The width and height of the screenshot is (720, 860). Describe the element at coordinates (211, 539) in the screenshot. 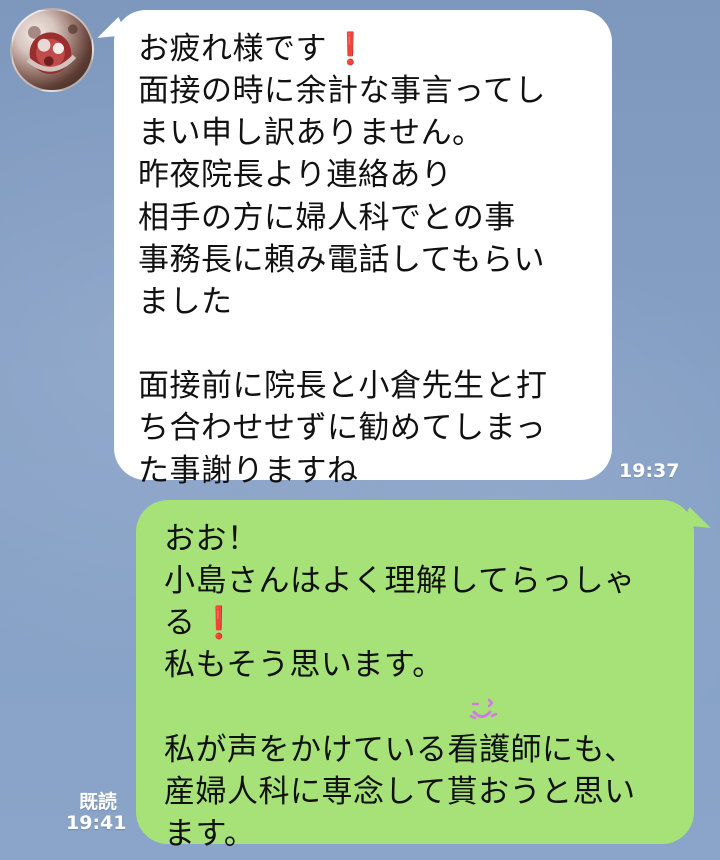

I see `outgoing-line-1: おお！` at that location.